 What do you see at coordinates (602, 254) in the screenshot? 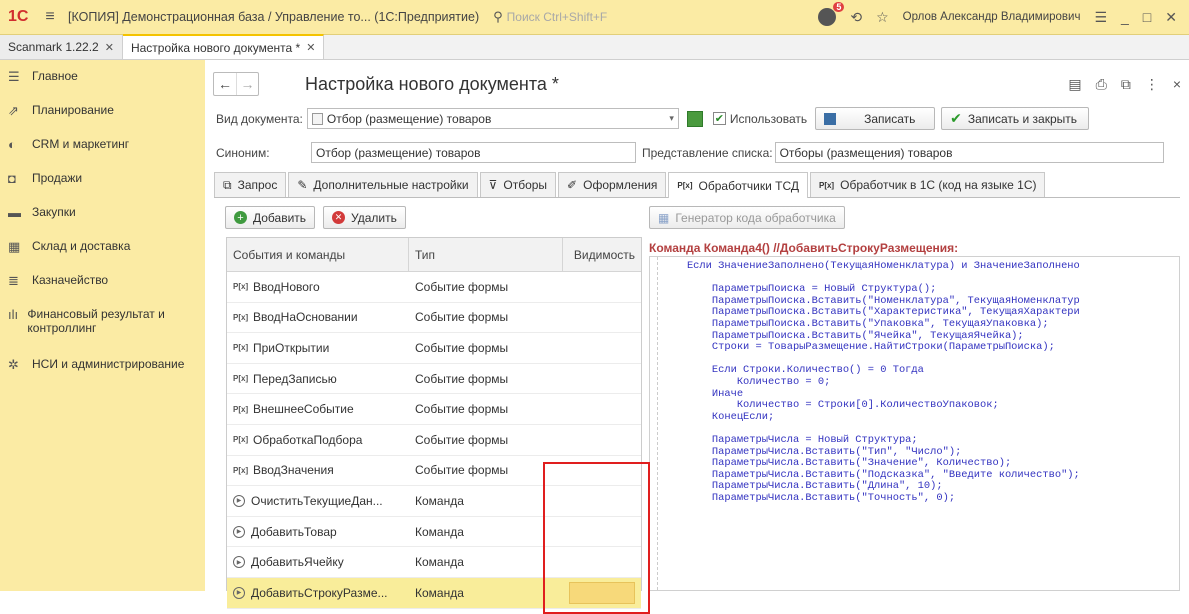
I see `column-header-visibility: Видимость` at bounding box center [602, 254].